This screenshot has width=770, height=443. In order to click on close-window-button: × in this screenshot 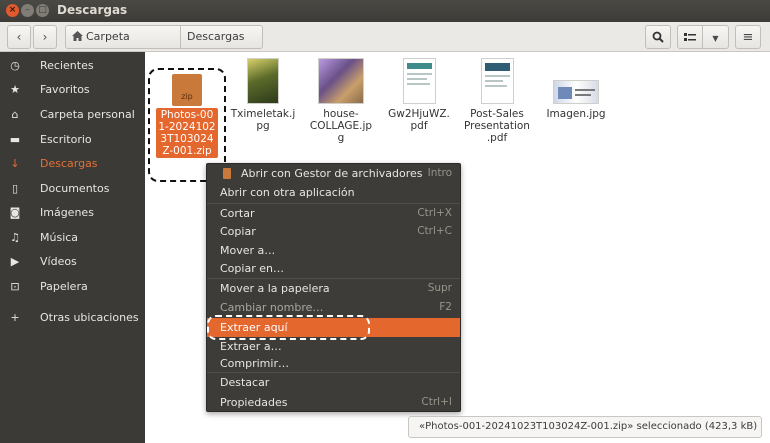, I will do `click(12, 10)`.